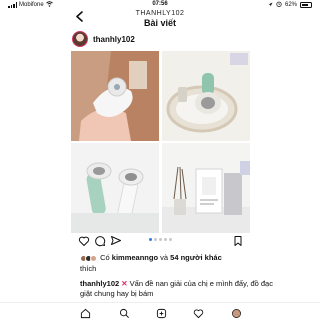 This screenshot has height=320, width=320. I want to click on battery-percent: 62%, so click(290, 5).